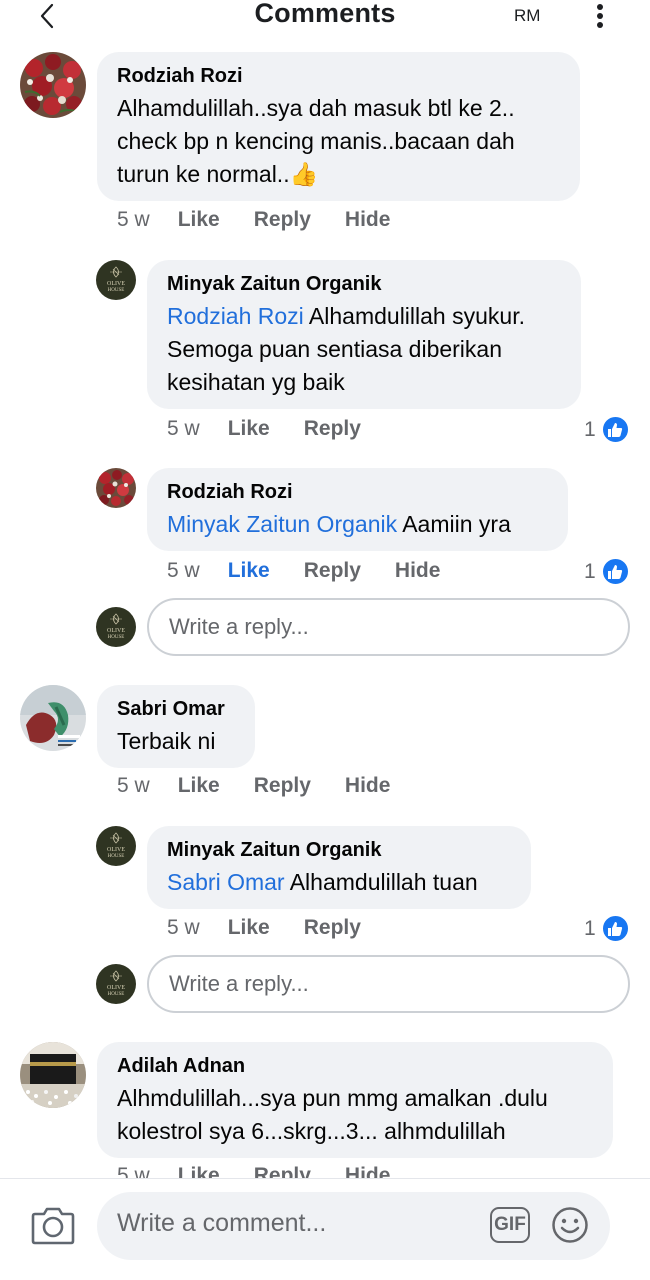 The width and height of the screenshot is (650, 1280). I want to click on reply-actions: 5 w Like Reply Hide, so click(320, 571).